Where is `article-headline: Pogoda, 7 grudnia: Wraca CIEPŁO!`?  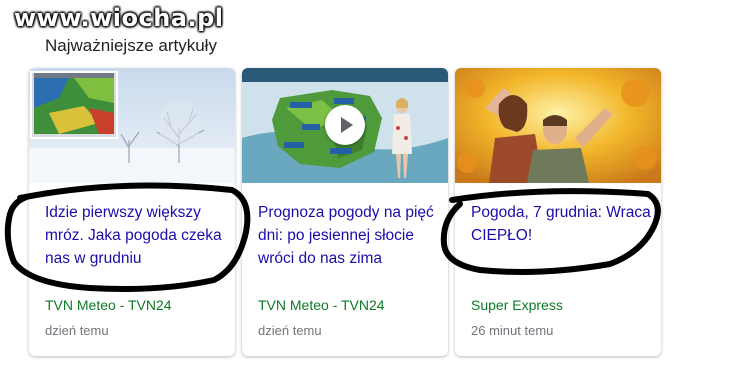
article-headline: Pogoda, 7 grudnia: Wraca CIEPŁO! is located at coordinates (561, 224).